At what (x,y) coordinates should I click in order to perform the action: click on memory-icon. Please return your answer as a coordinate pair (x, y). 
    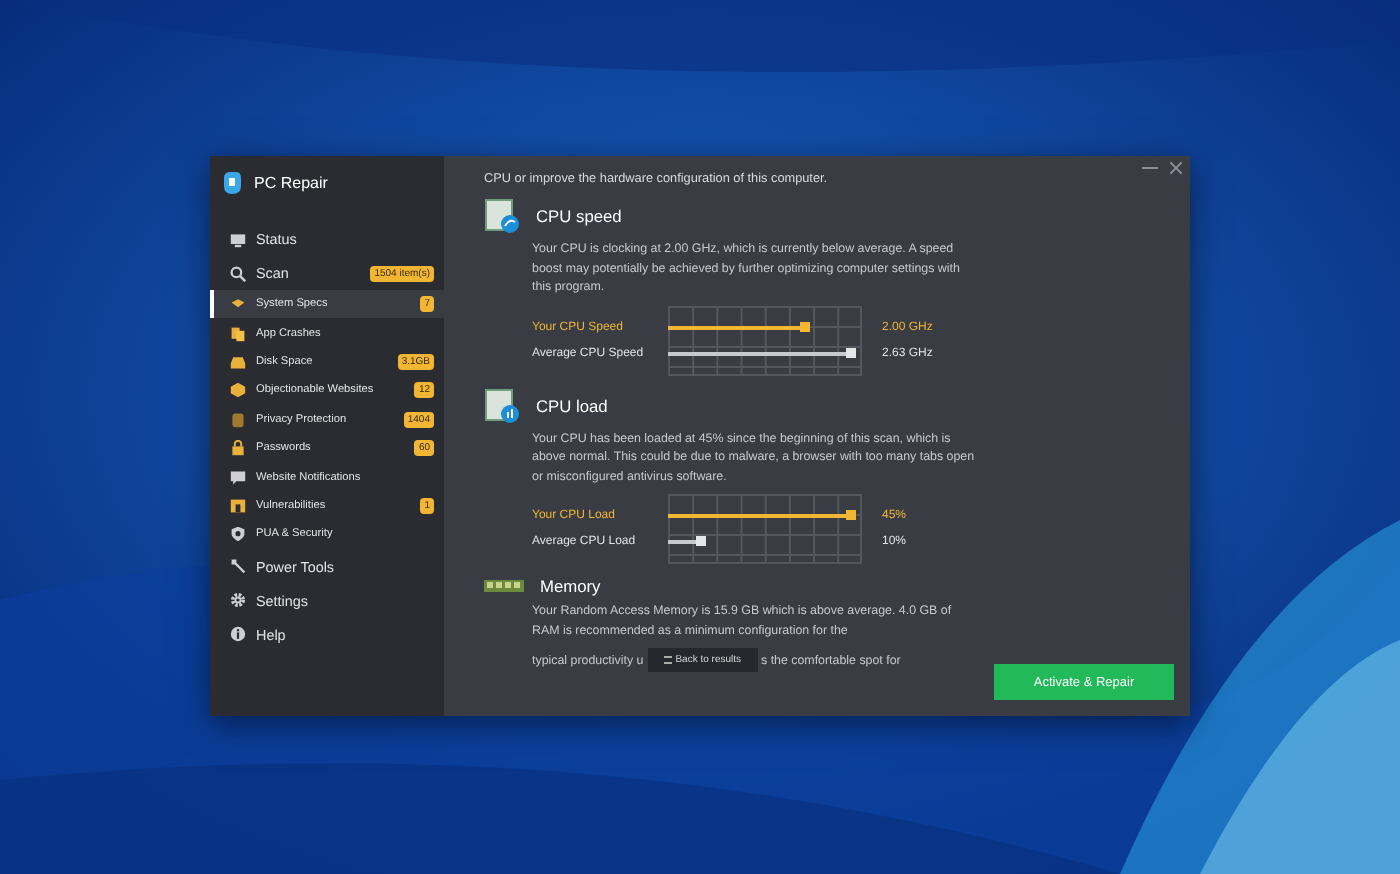
    Looking at the image, I should click on (504, 586).